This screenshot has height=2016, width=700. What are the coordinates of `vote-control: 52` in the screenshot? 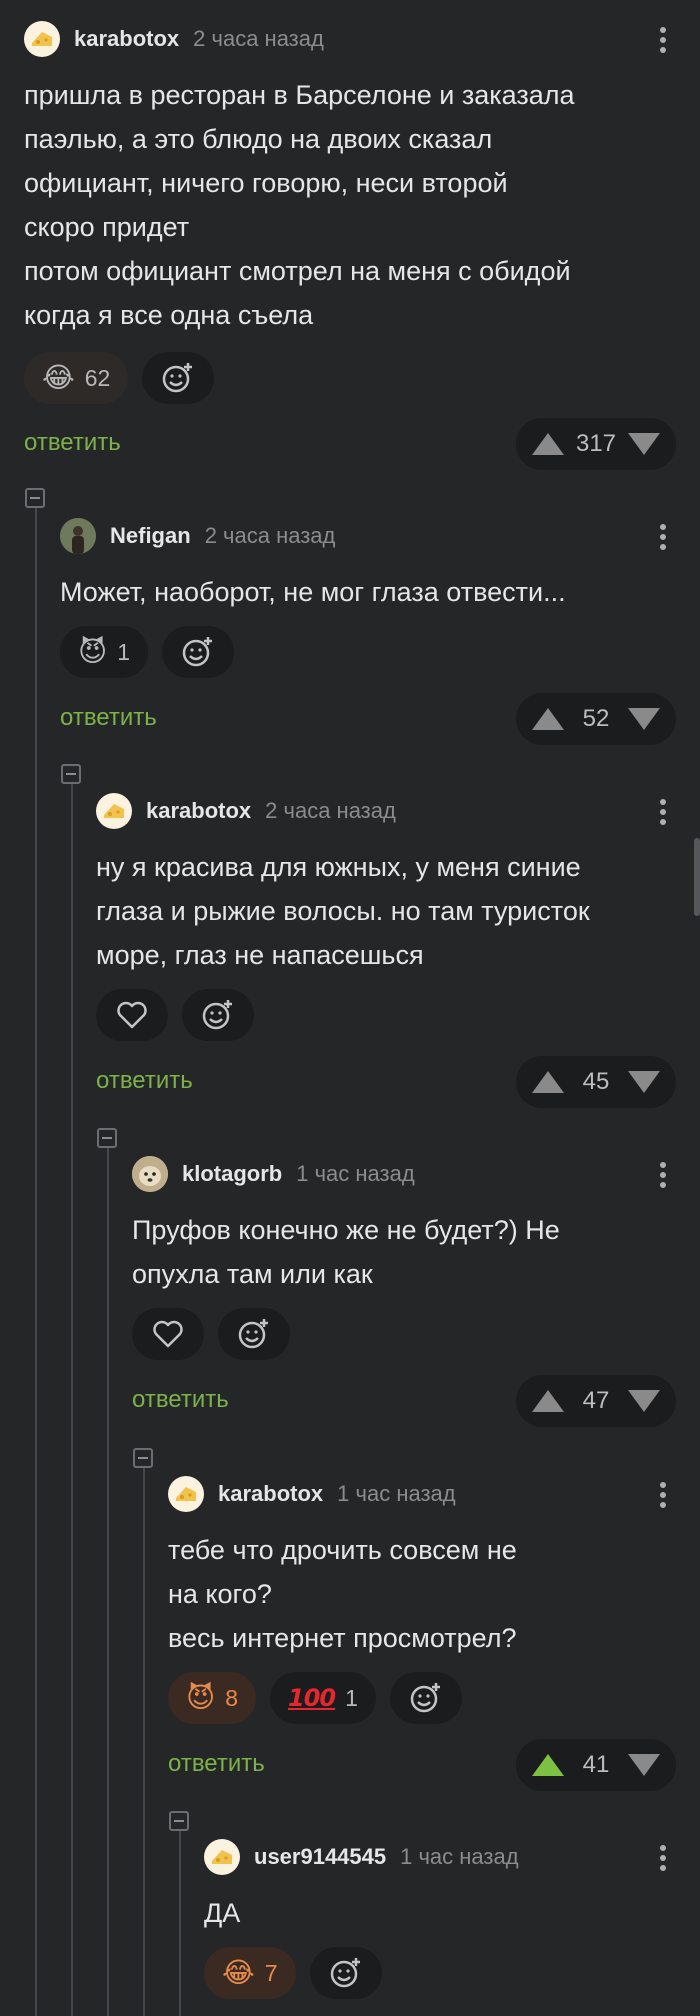 It's located at (596, 719).